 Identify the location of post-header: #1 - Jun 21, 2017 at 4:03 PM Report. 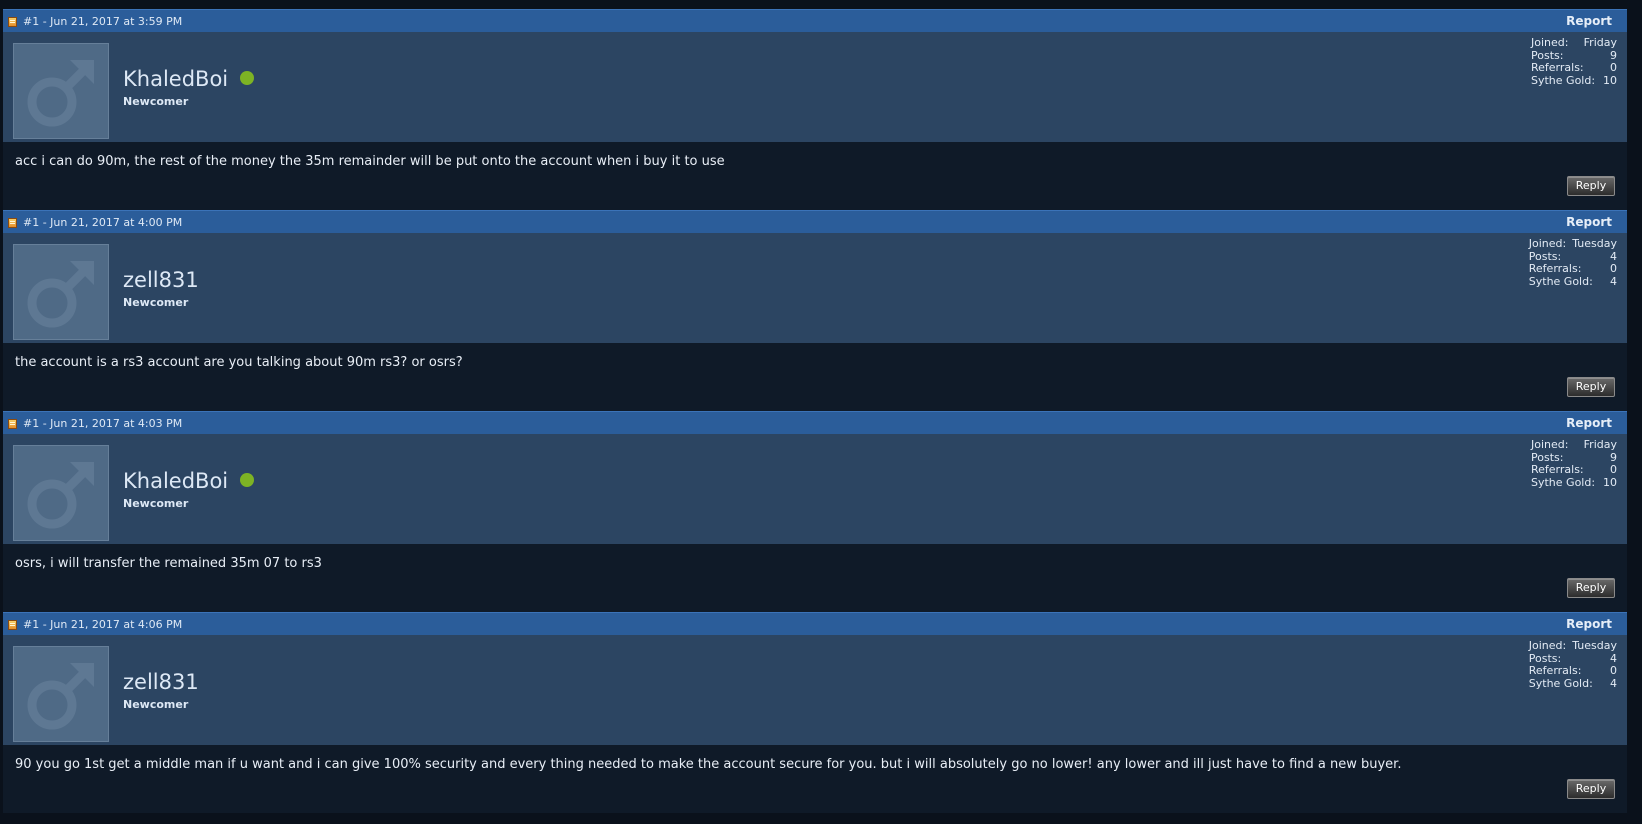
(815, 422).